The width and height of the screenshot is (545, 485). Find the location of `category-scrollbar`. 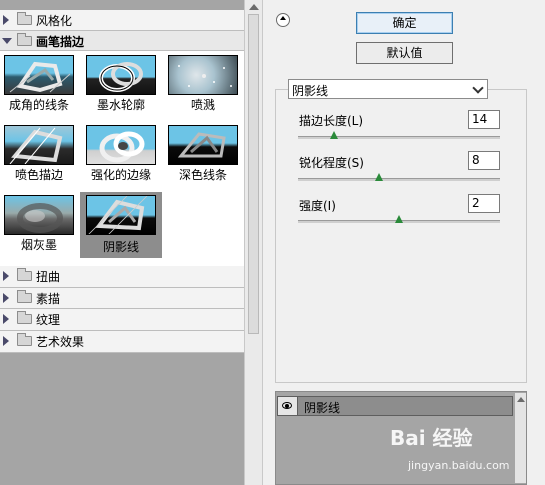

category-scrollbar is located at coordinates (253, 242).